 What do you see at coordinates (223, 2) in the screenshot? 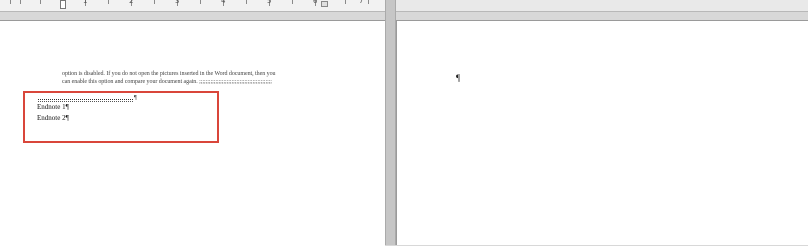
I see `ruler-number: 4` at bounding box center [223, 2].